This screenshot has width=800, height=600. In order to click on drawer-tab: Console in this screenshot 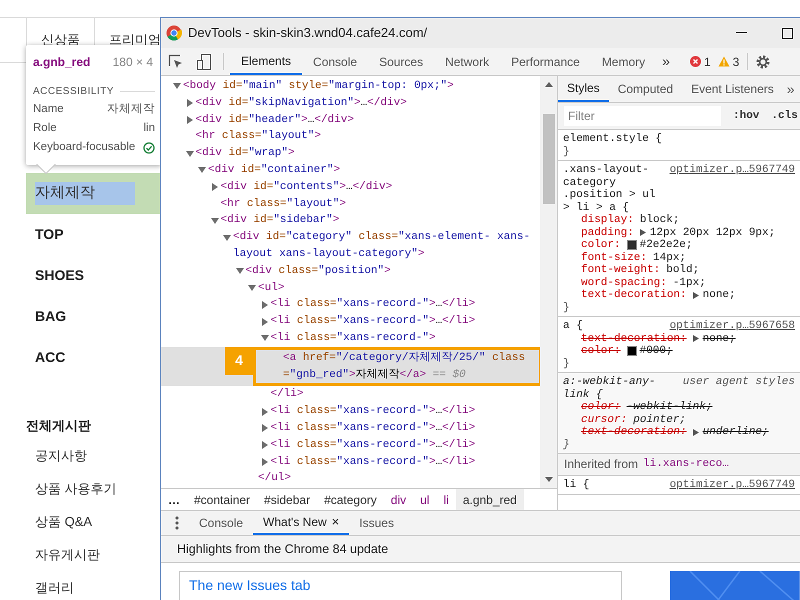, I will do `click(221, 523)`.